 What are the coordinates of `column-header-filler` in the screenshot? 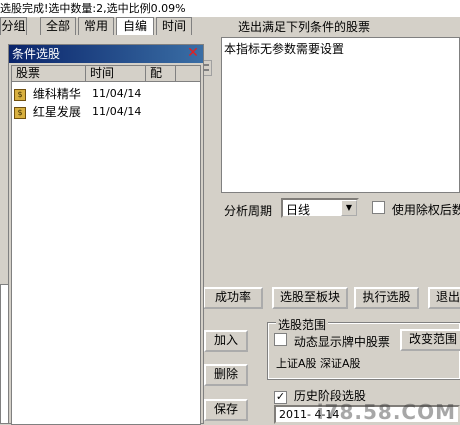 It's located at (188, 74).